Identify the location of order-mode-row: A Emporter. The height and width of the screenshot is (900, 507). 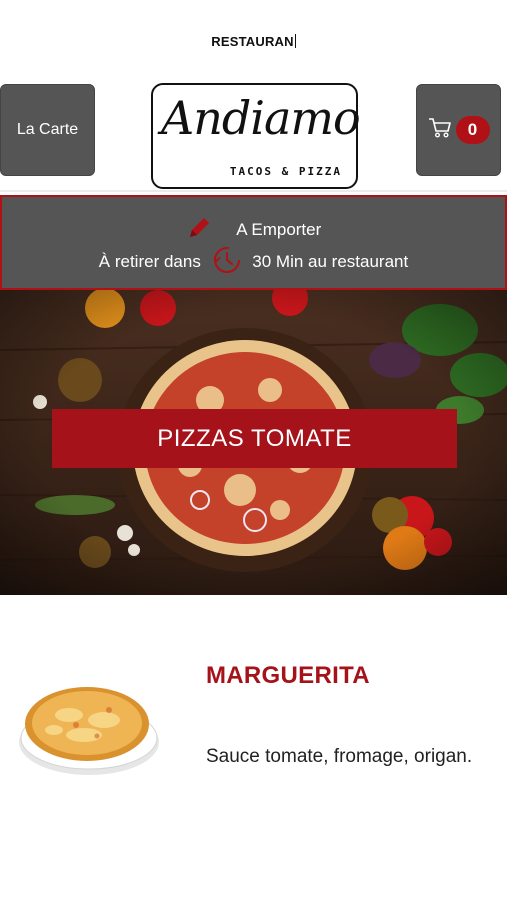
(253, 230).